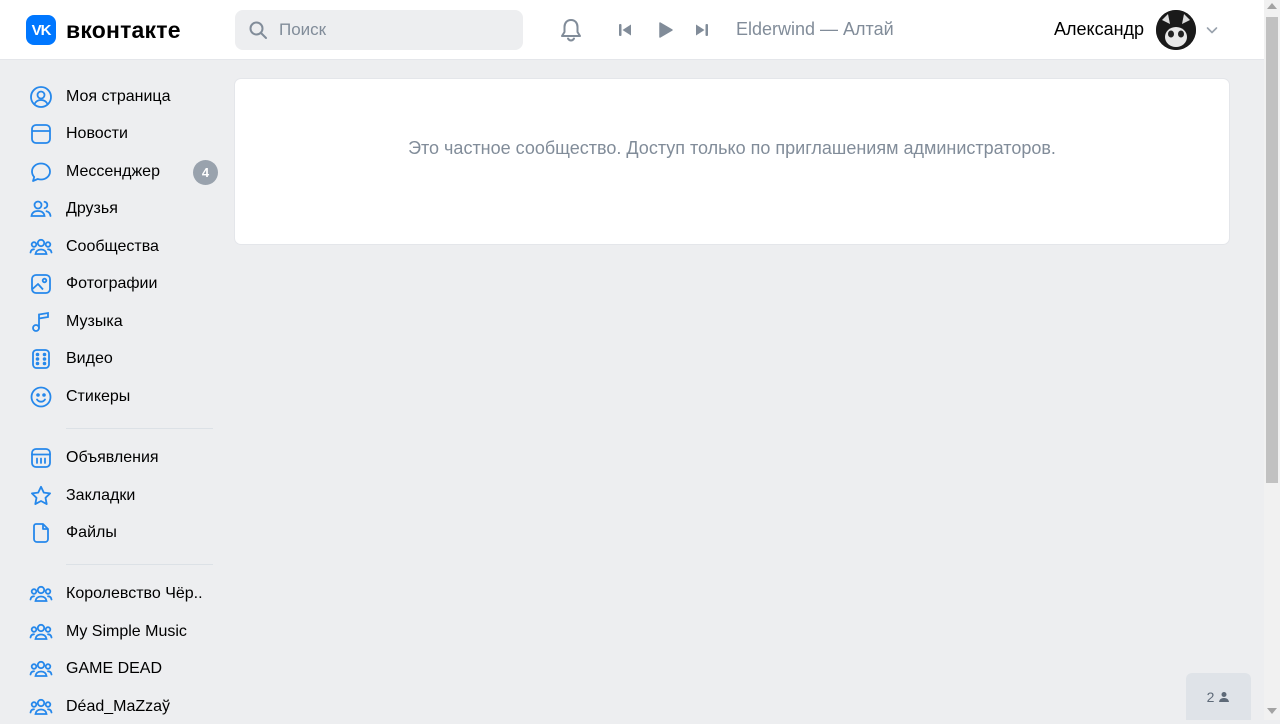 The height and width of the screenshot is (724, 1280). What do you see at coordinates (113, 171) in the screenshot?
I see `sidebar-item-label: Мессенджер` at bounding box center [113, 171].